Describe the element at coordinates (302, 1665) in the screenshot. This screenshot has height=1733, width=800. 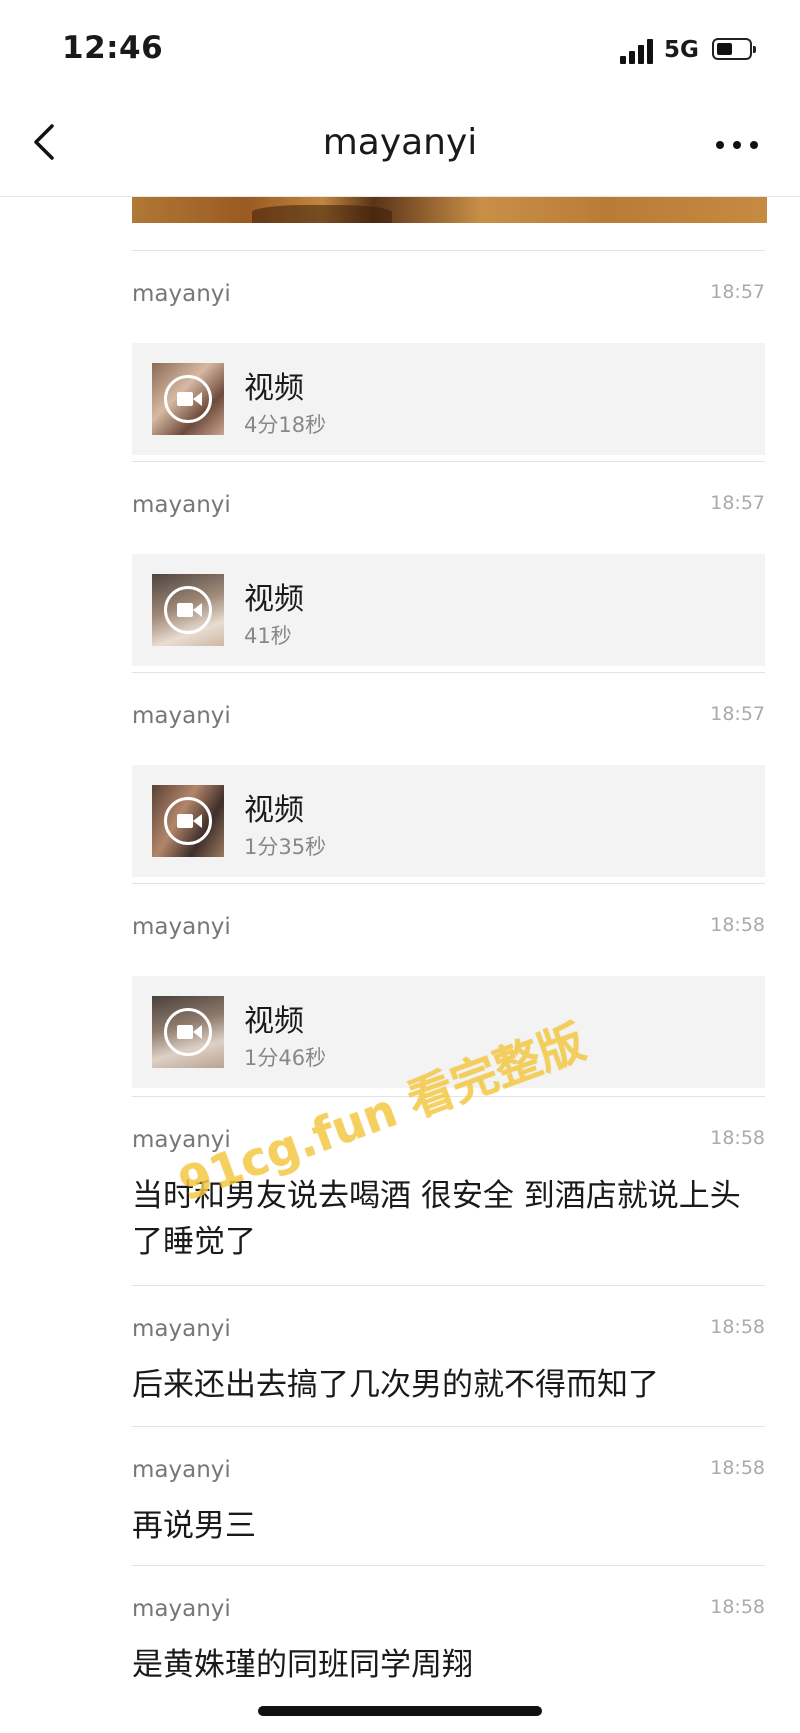
I see `message-text: 是黄姝瑾的同班同学周翔` at that location.